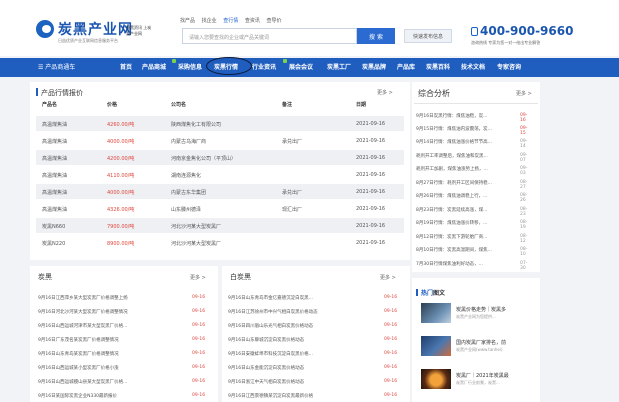 The height and width of the screenshot is (402, 619). Describe the element at coordinates (417, 292) in the screenshot. I see `section-marker` at that location.